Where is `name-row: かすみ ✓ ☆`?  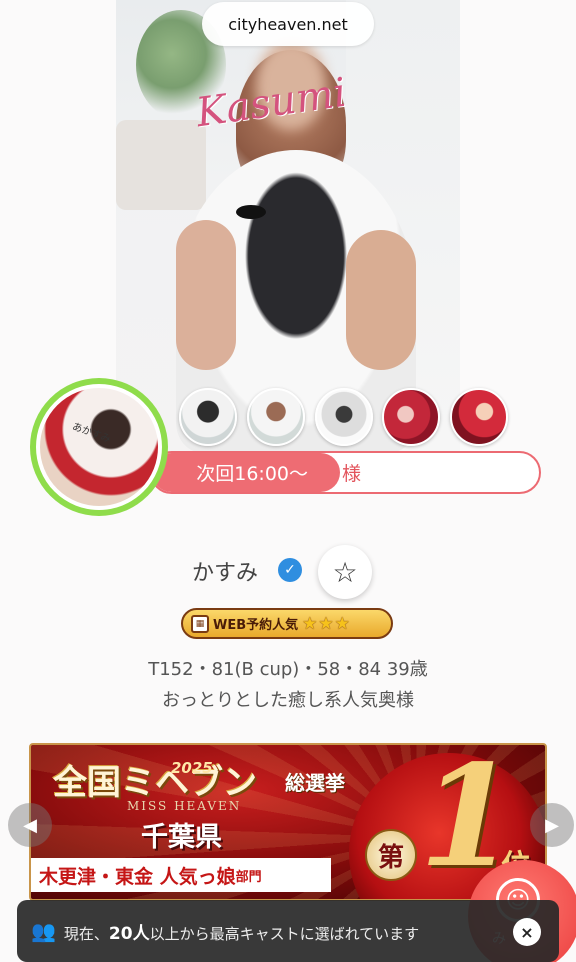
name-row: かすみ ✓ ☆ is located at coordinates (288, 572).